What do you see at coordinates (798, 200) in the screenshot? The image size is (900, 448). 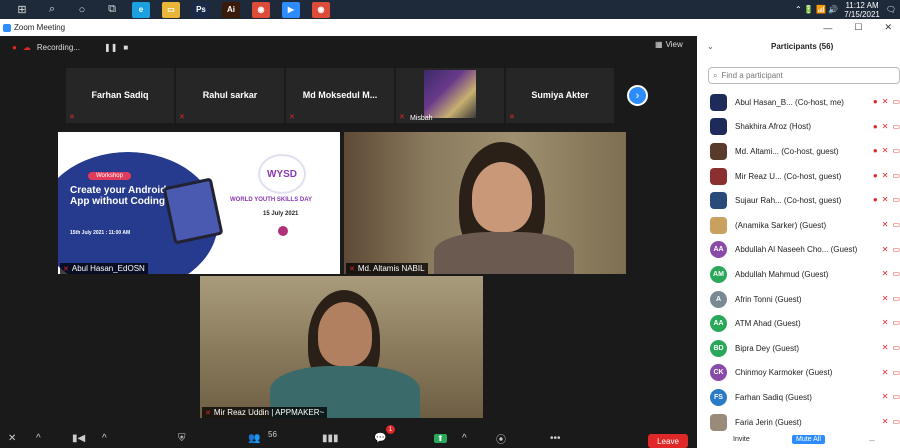 I see `participant-row: Sujaur Rah... (Co-host, guest) ● ✕ ▭` at bounding box center [798, 200].